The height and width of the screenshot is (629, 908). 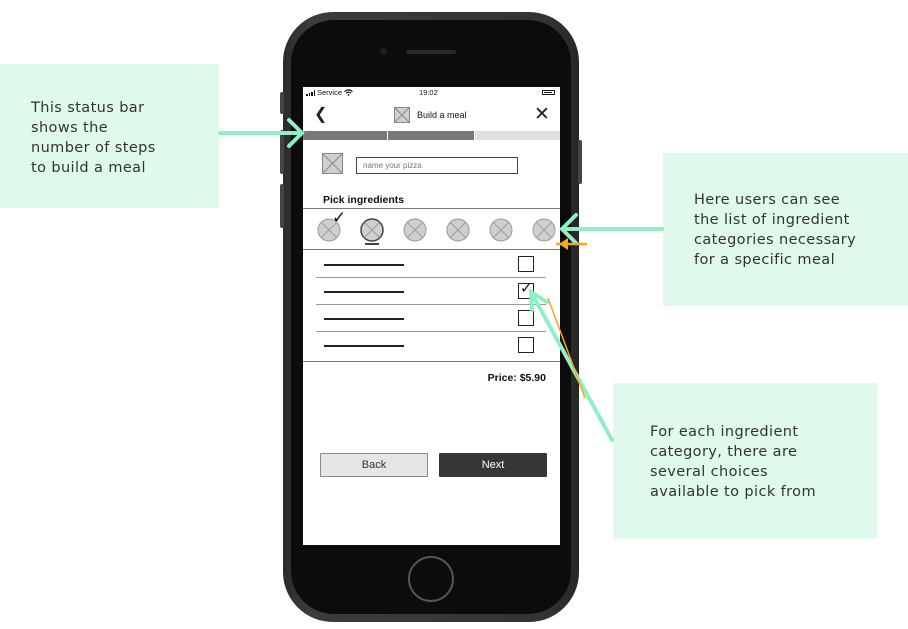 What do you see at coordinates (437, 165) in the screenshot?
I see `pizza-name-input` at bounding box center [437, 165].